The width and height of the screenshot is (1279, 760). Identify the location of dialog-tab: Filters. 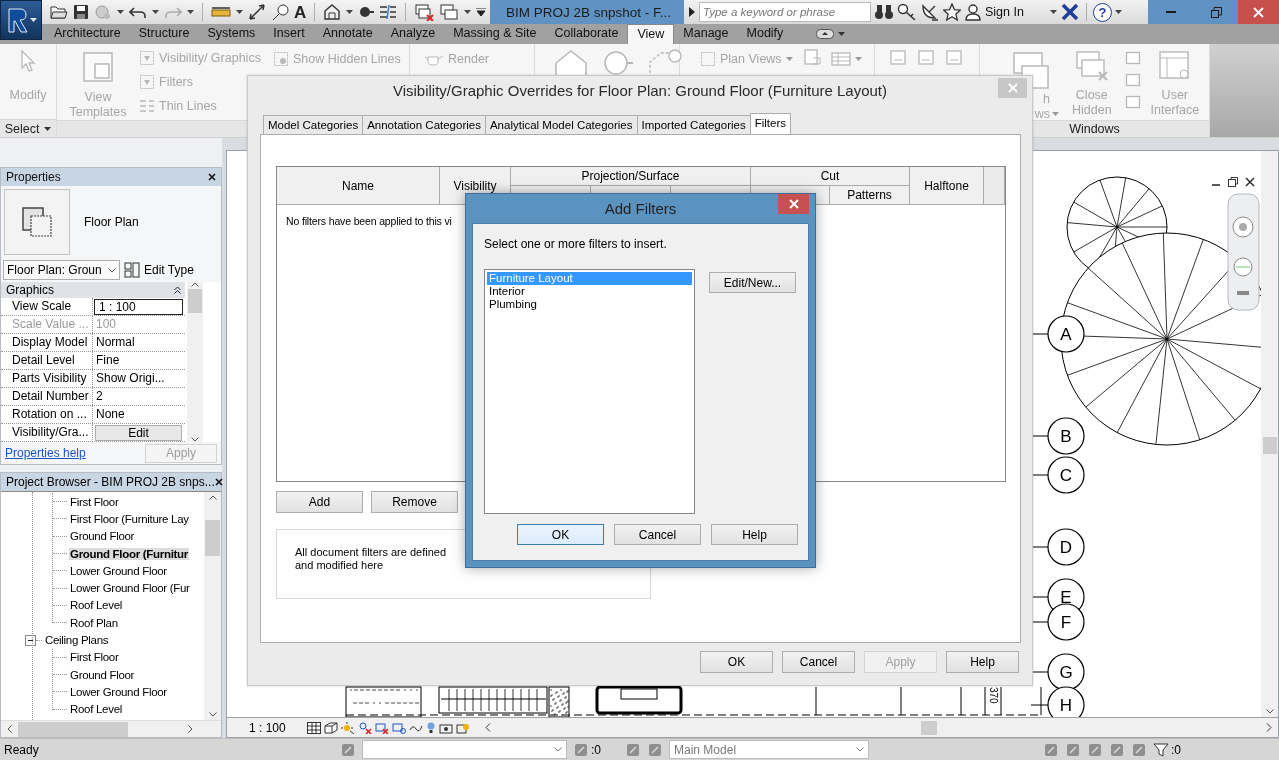
(770, 123).